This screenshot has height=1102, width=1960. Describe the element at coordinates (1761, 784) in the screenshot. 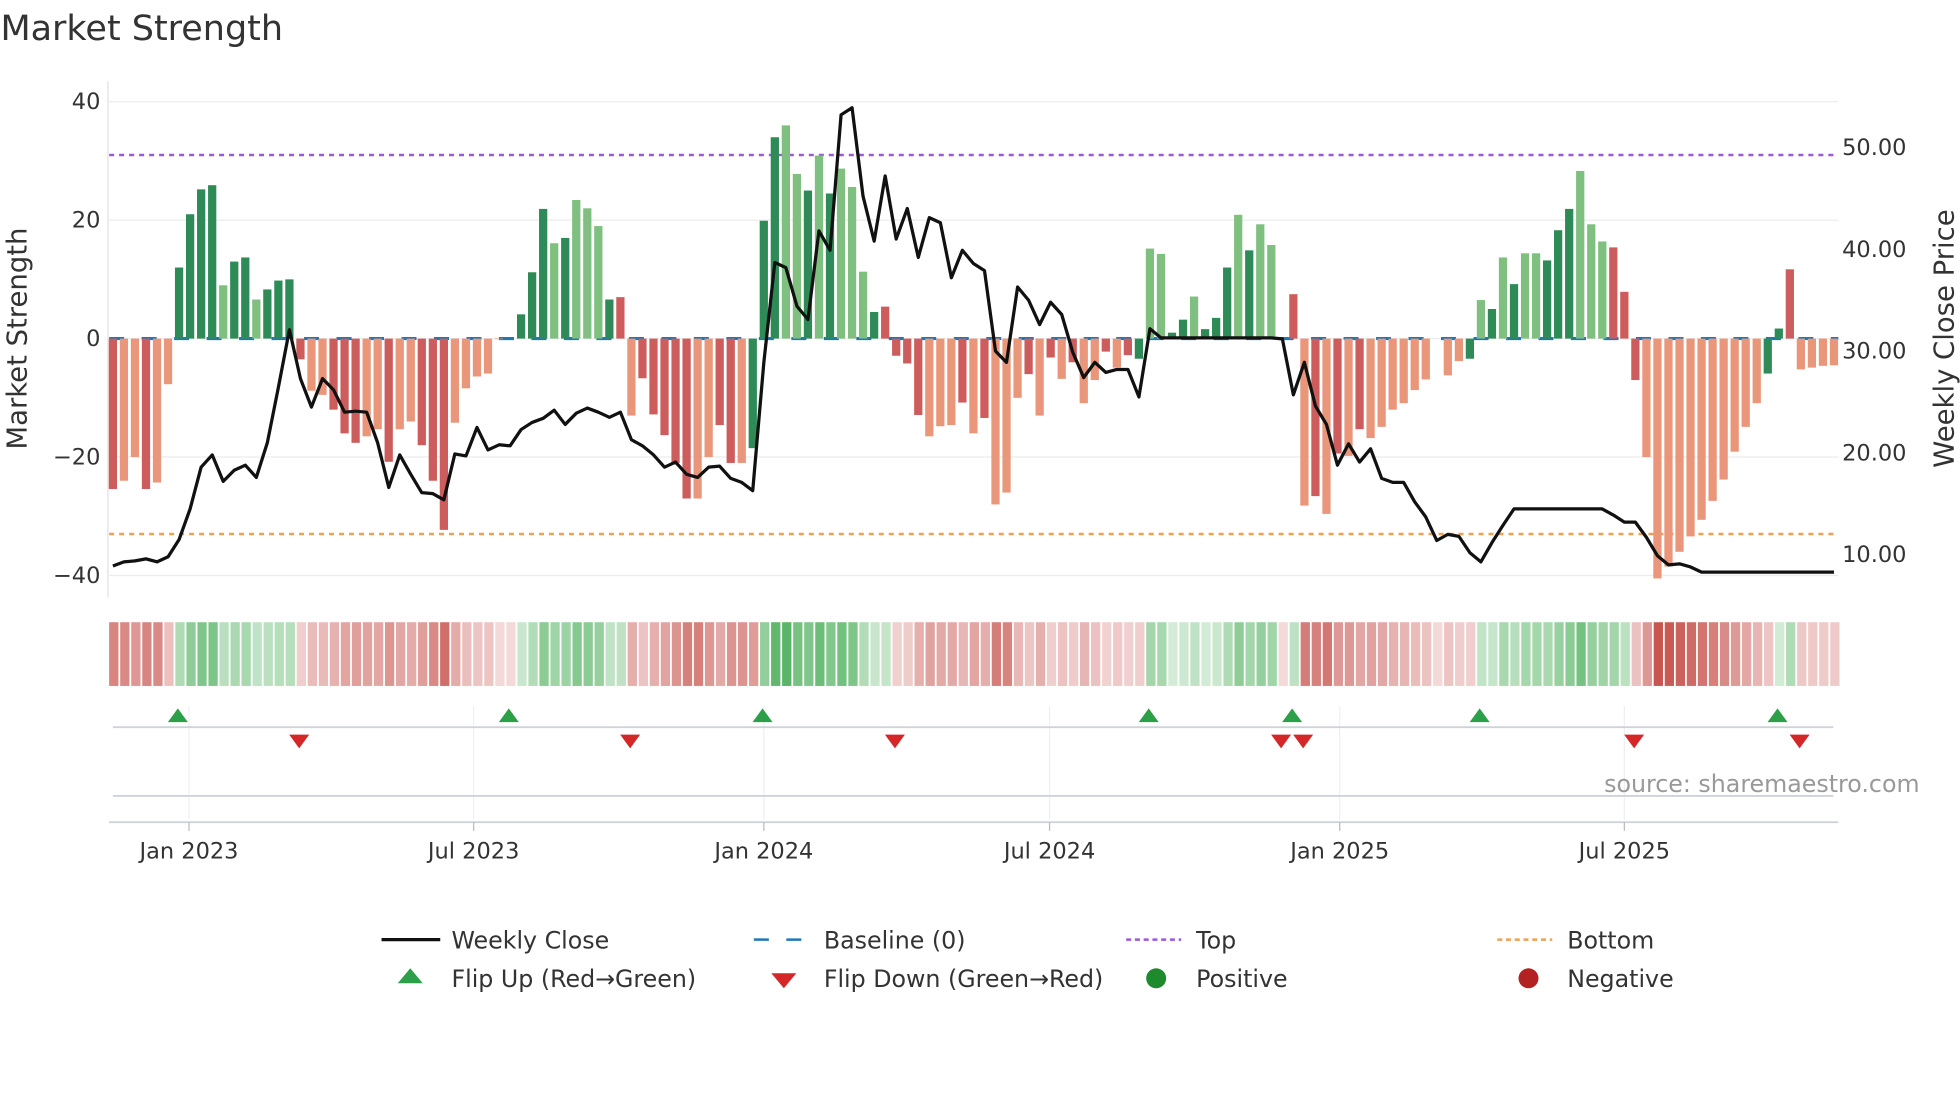

I see `source-credit: source: sharemaestro.com` at that location.